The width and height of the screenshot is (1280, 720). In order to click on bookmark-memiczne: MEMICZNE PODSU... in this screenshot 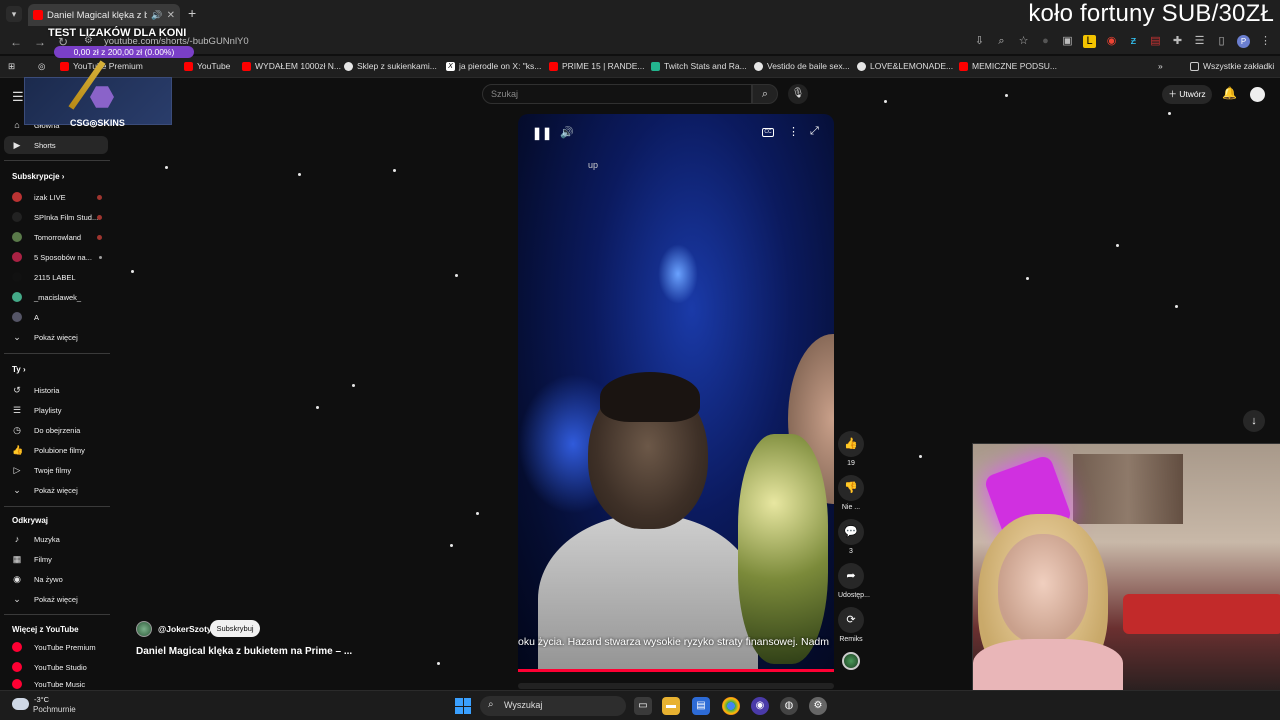, I will do `click(1008, 66)`.